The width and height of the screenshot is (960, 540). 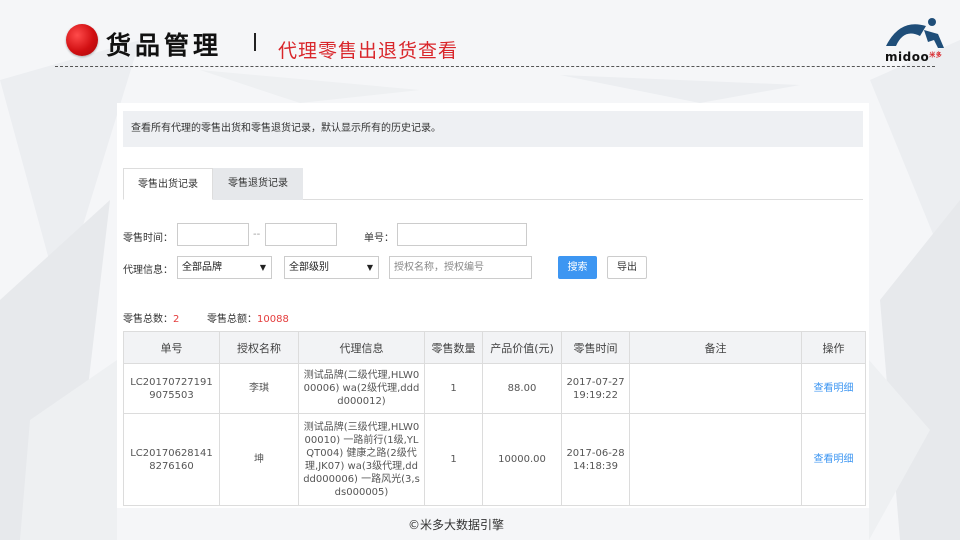 What do you see at coordinates (522, 459) in the screenshot?
I see `cell-value: 10000.00` at bounding box center [522, 459].